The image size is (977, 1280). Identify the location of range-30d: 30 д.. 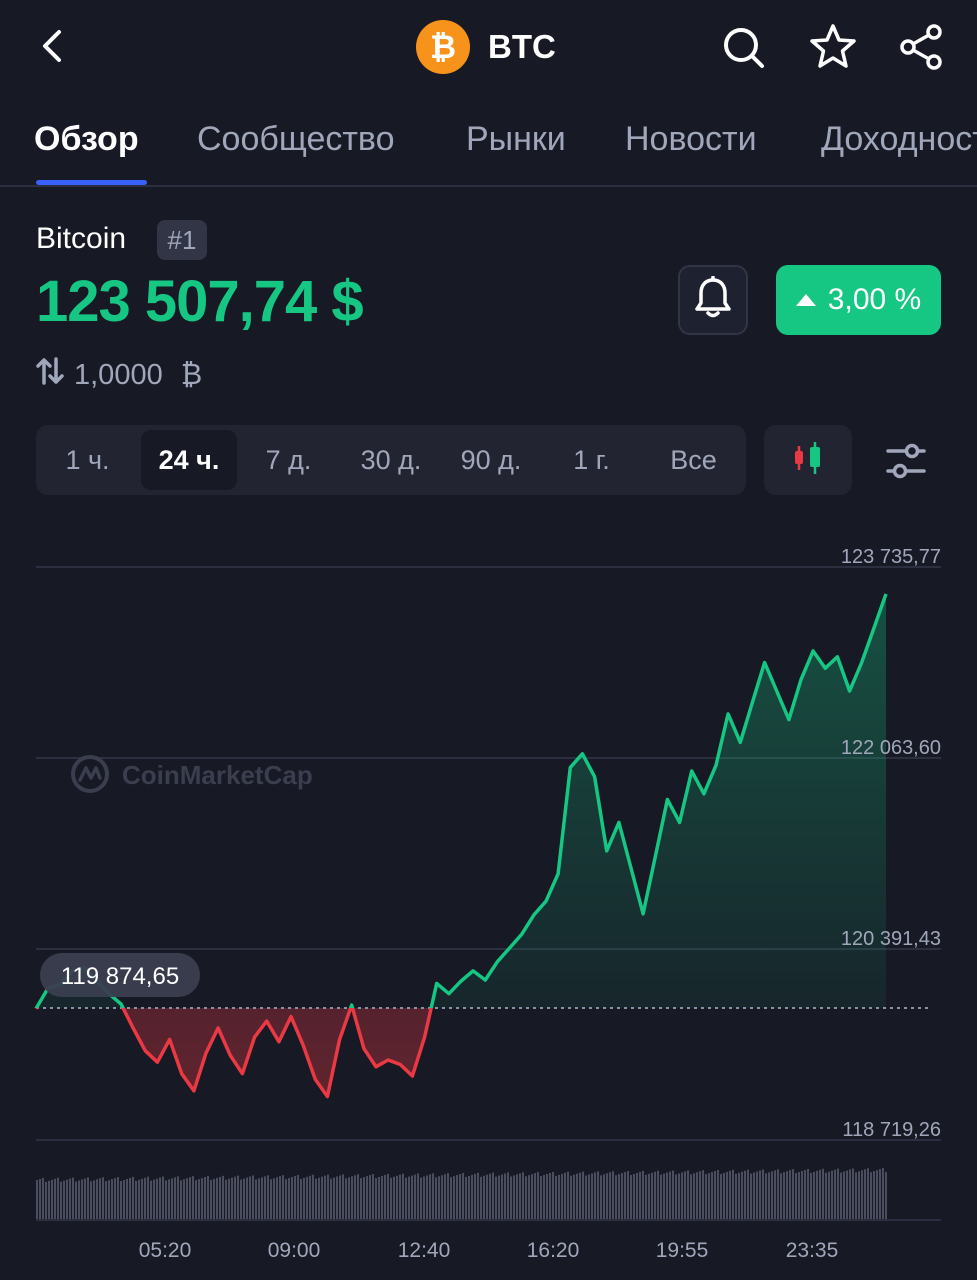
(391, 460).